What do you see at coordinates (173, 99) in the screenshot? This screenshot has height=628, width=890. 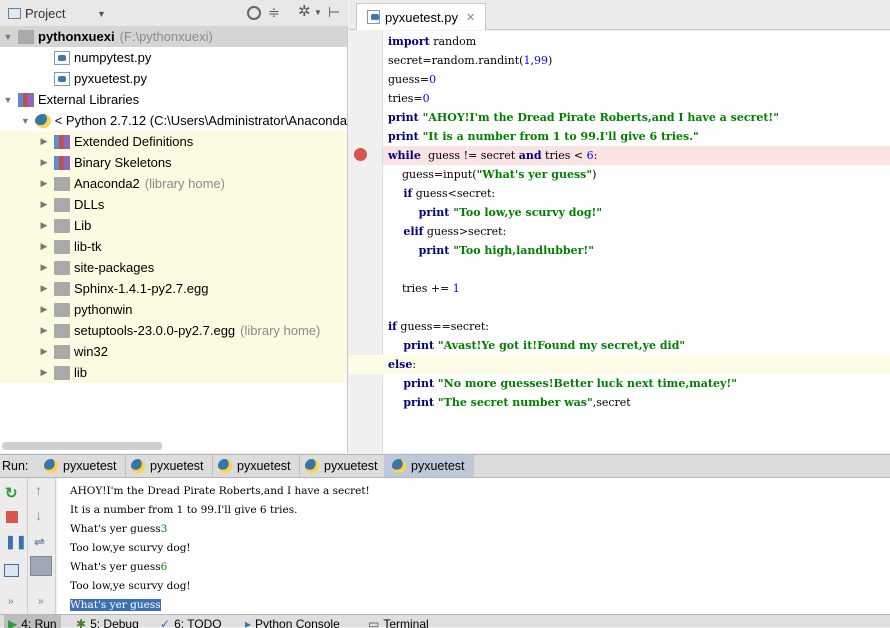 I see `tree-item: ▼ External Libraries` at bounding box center [173, 99].